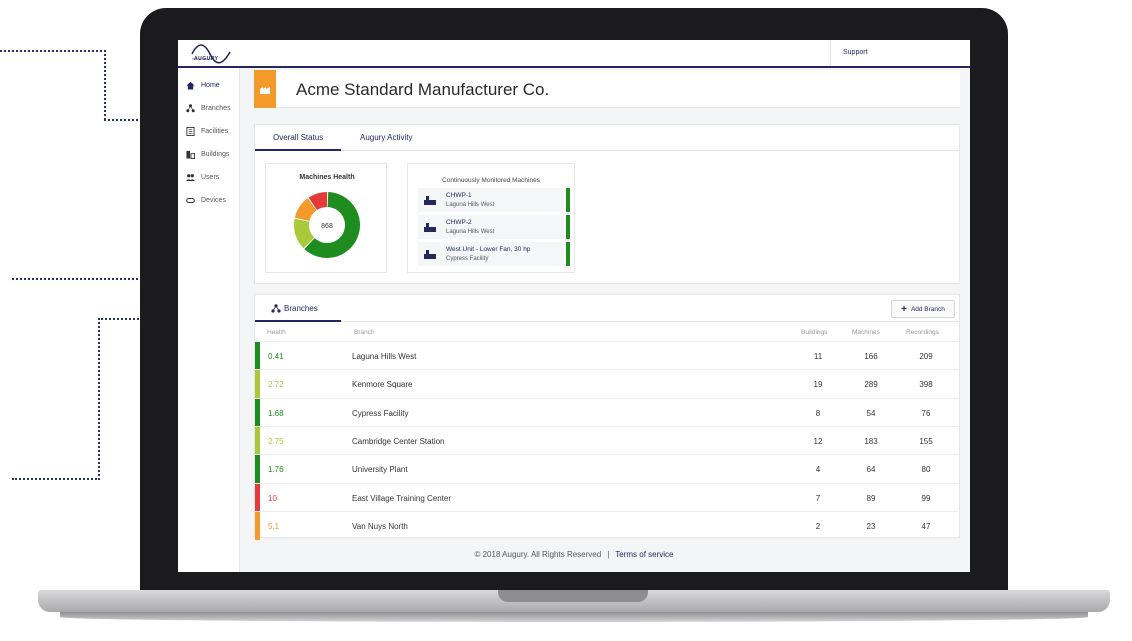 Image resolution: width=1132 pixels, height=641 pixels. I want to click on plus-icon: +, so click(904, 309).